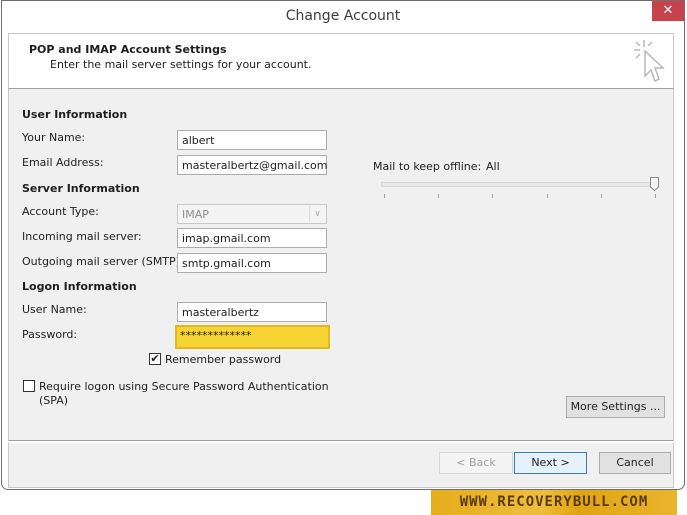 The height and width of the screenshot is (515, 687). I want to click on cursor-click-icon, so click(649, 61).